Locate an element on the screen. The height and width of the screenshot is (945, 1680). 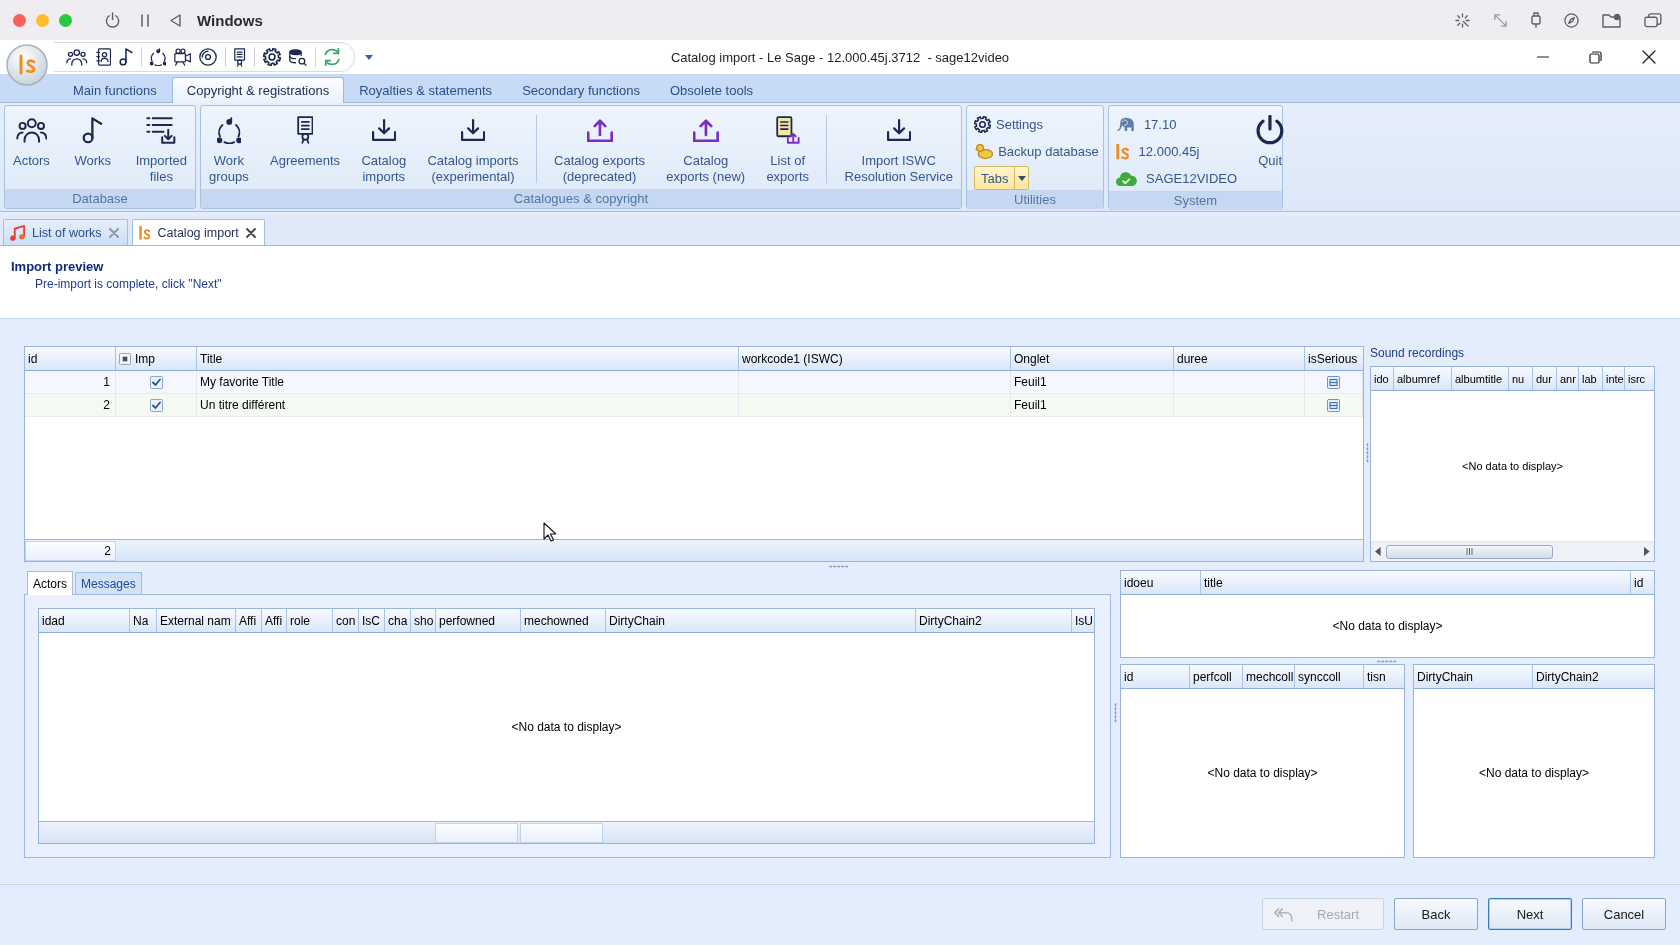
windows-icon is located at coordinates (1653, 20).